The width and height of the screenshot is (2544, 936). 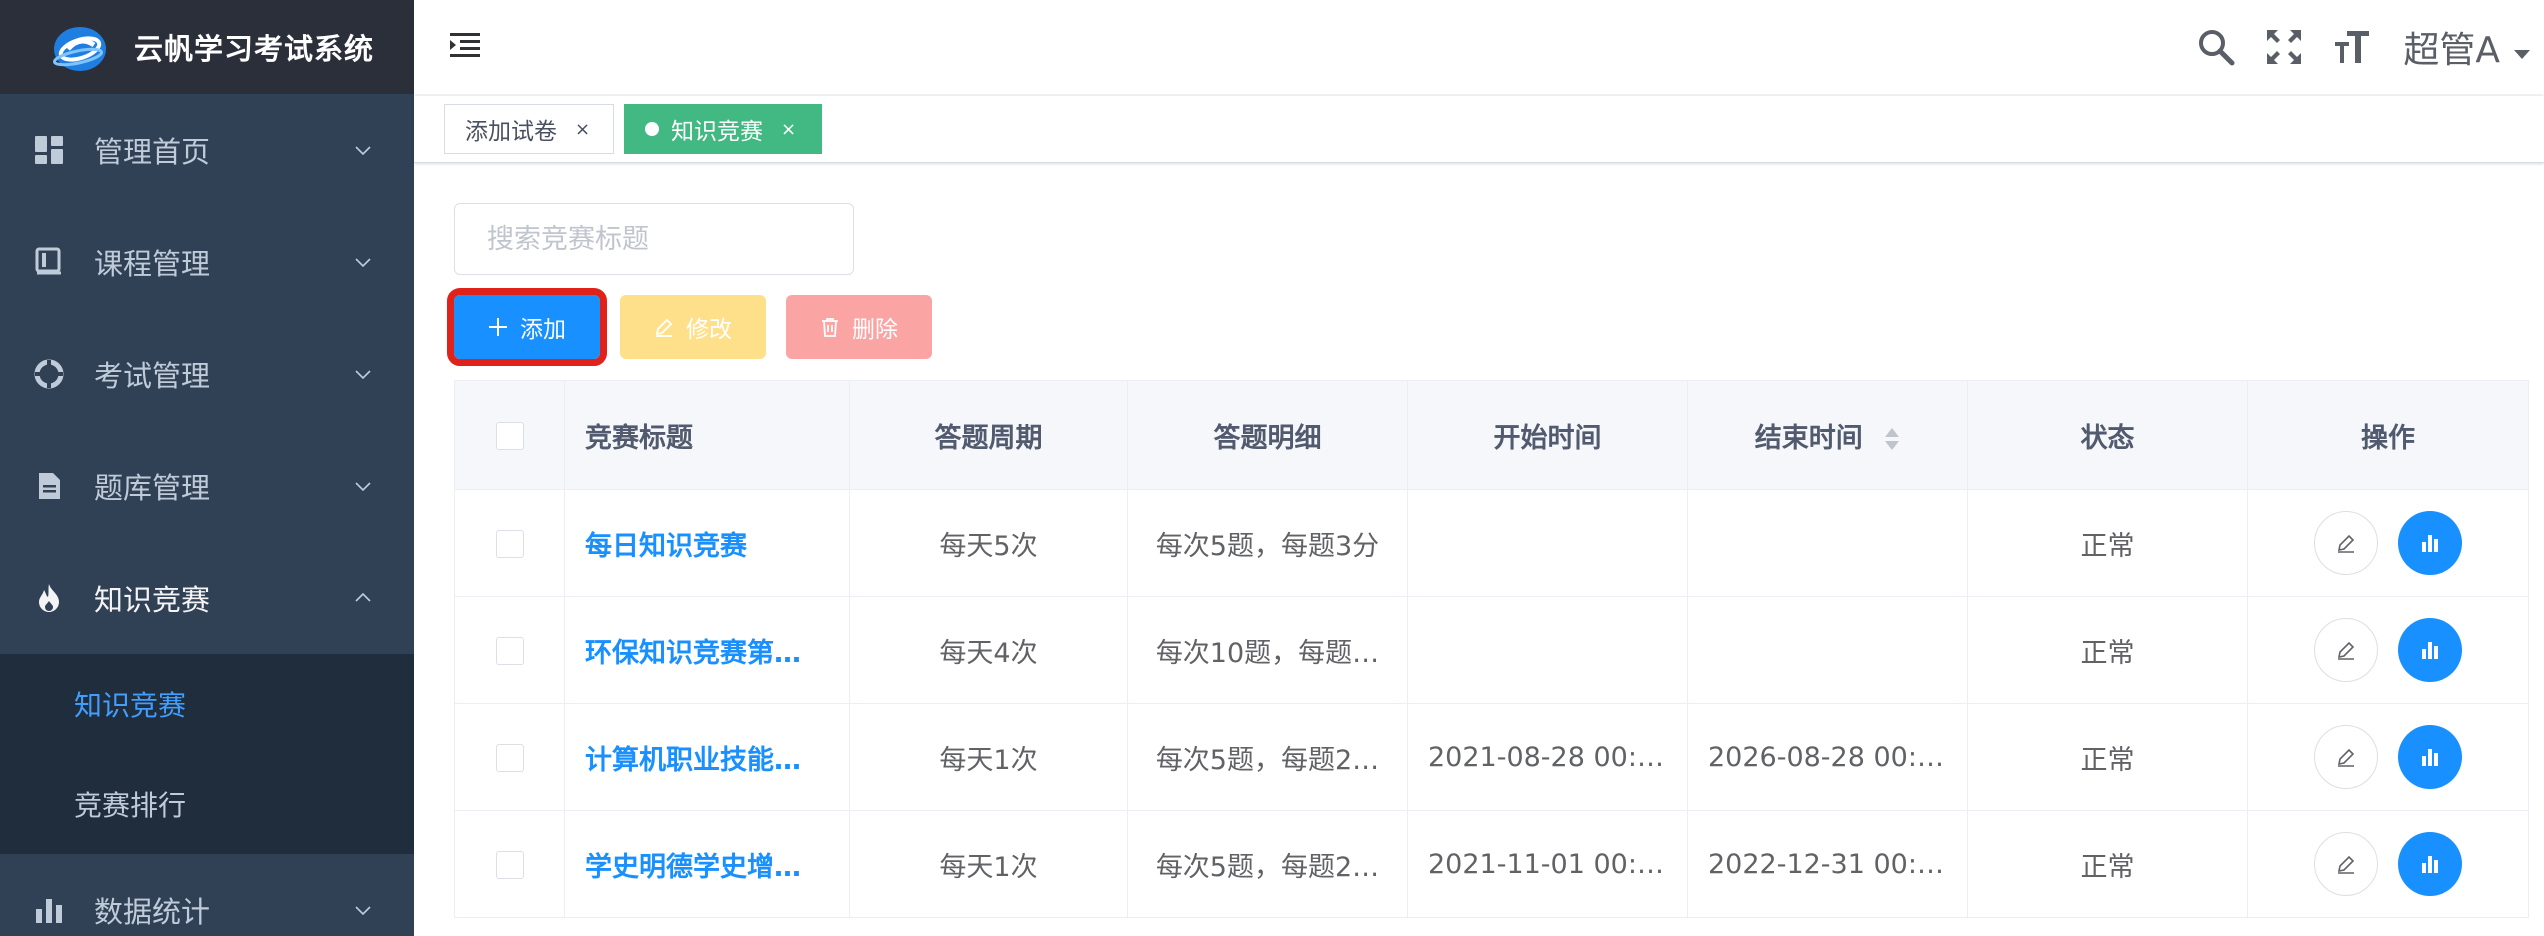 I want to click on add-button: 添加, so click(x=527, y=327).